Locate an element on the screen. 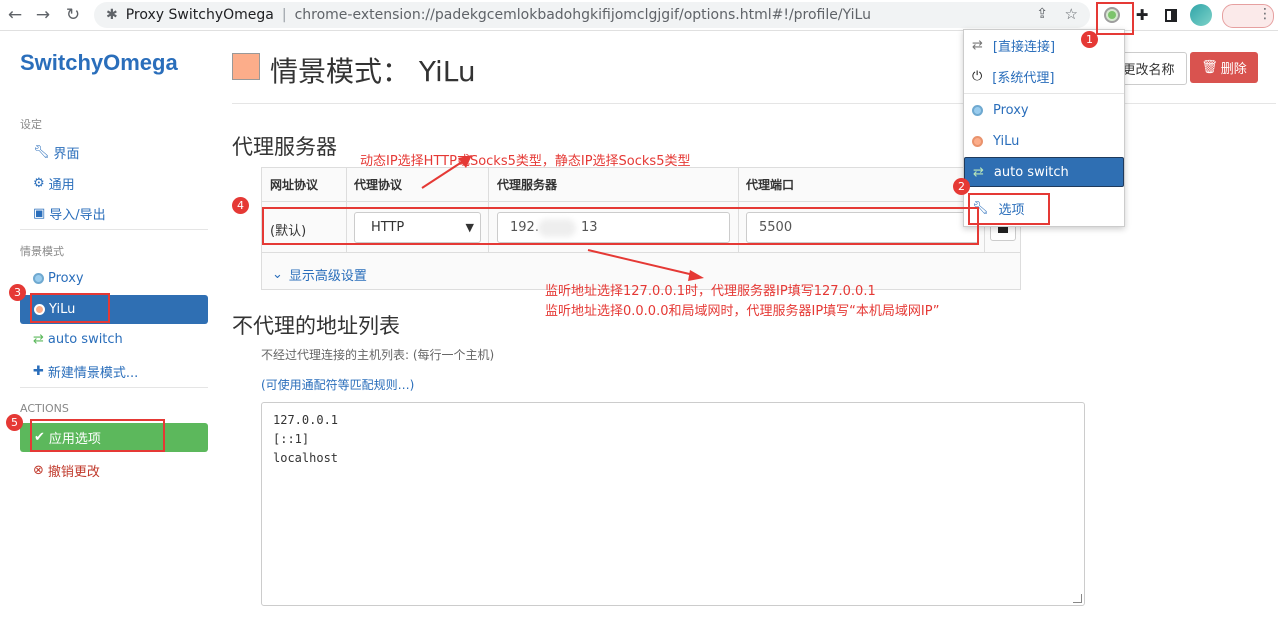  annotation-arrow-server is located at coordinates (643, 263).